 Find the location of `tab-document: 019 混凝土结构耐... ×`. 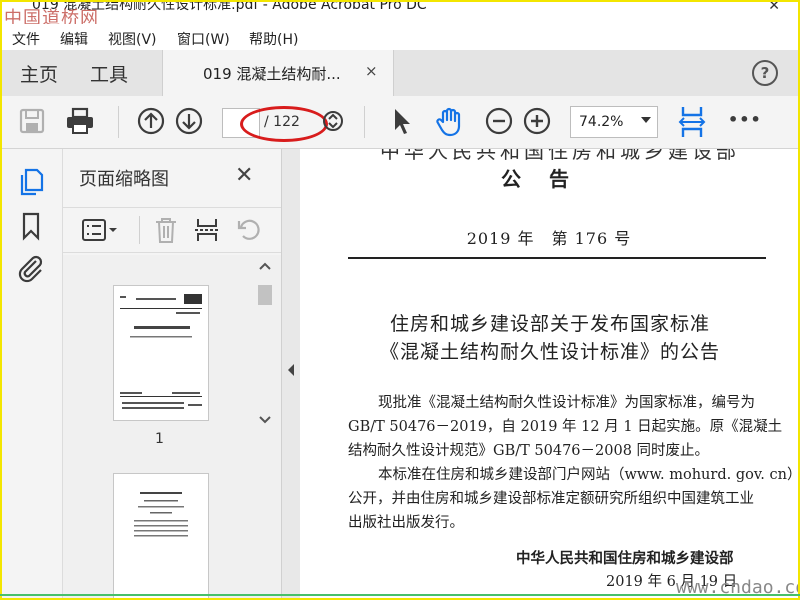

tab-document: 019 混凝土结构耐... × is located at coordinates (278, 73).